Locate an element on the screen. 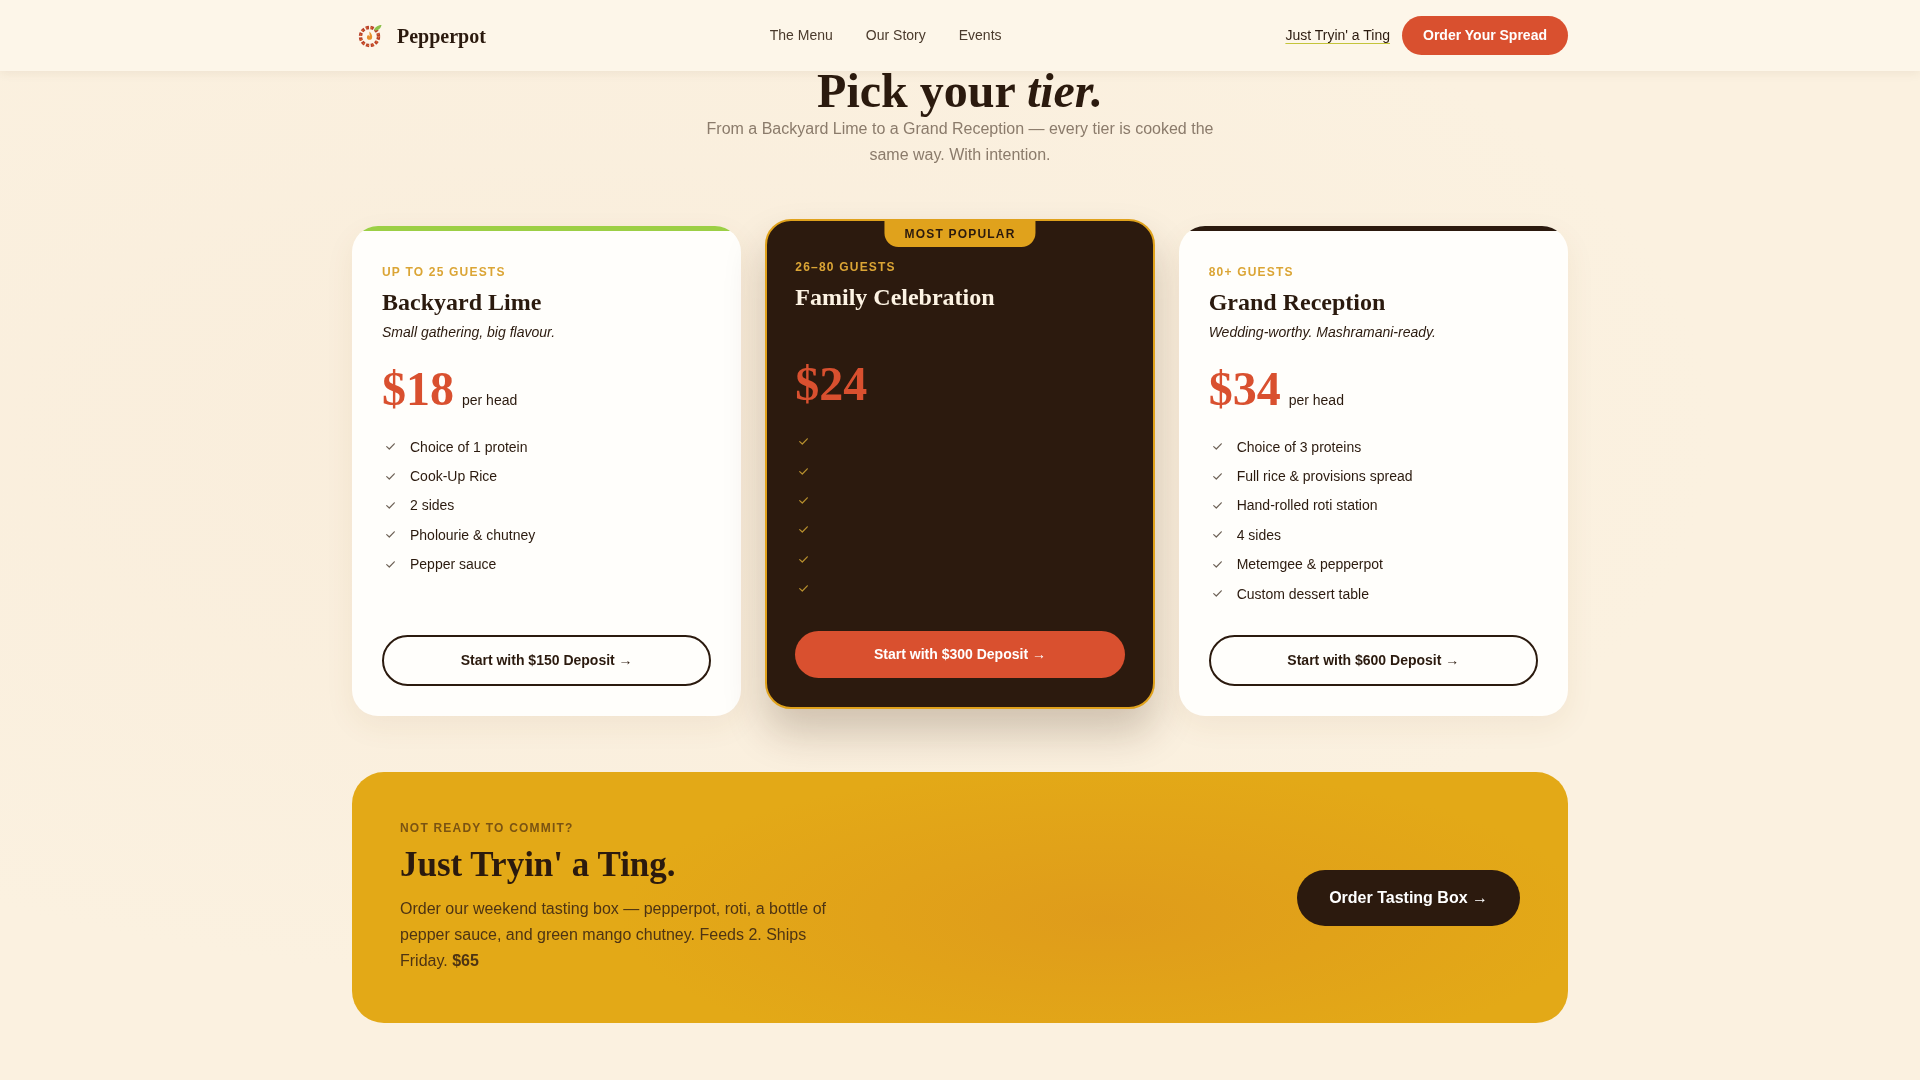 The width and height of the screenshot is (1920, 1080). tier-name: Backyard Lime is located at coordinates (462, 302).